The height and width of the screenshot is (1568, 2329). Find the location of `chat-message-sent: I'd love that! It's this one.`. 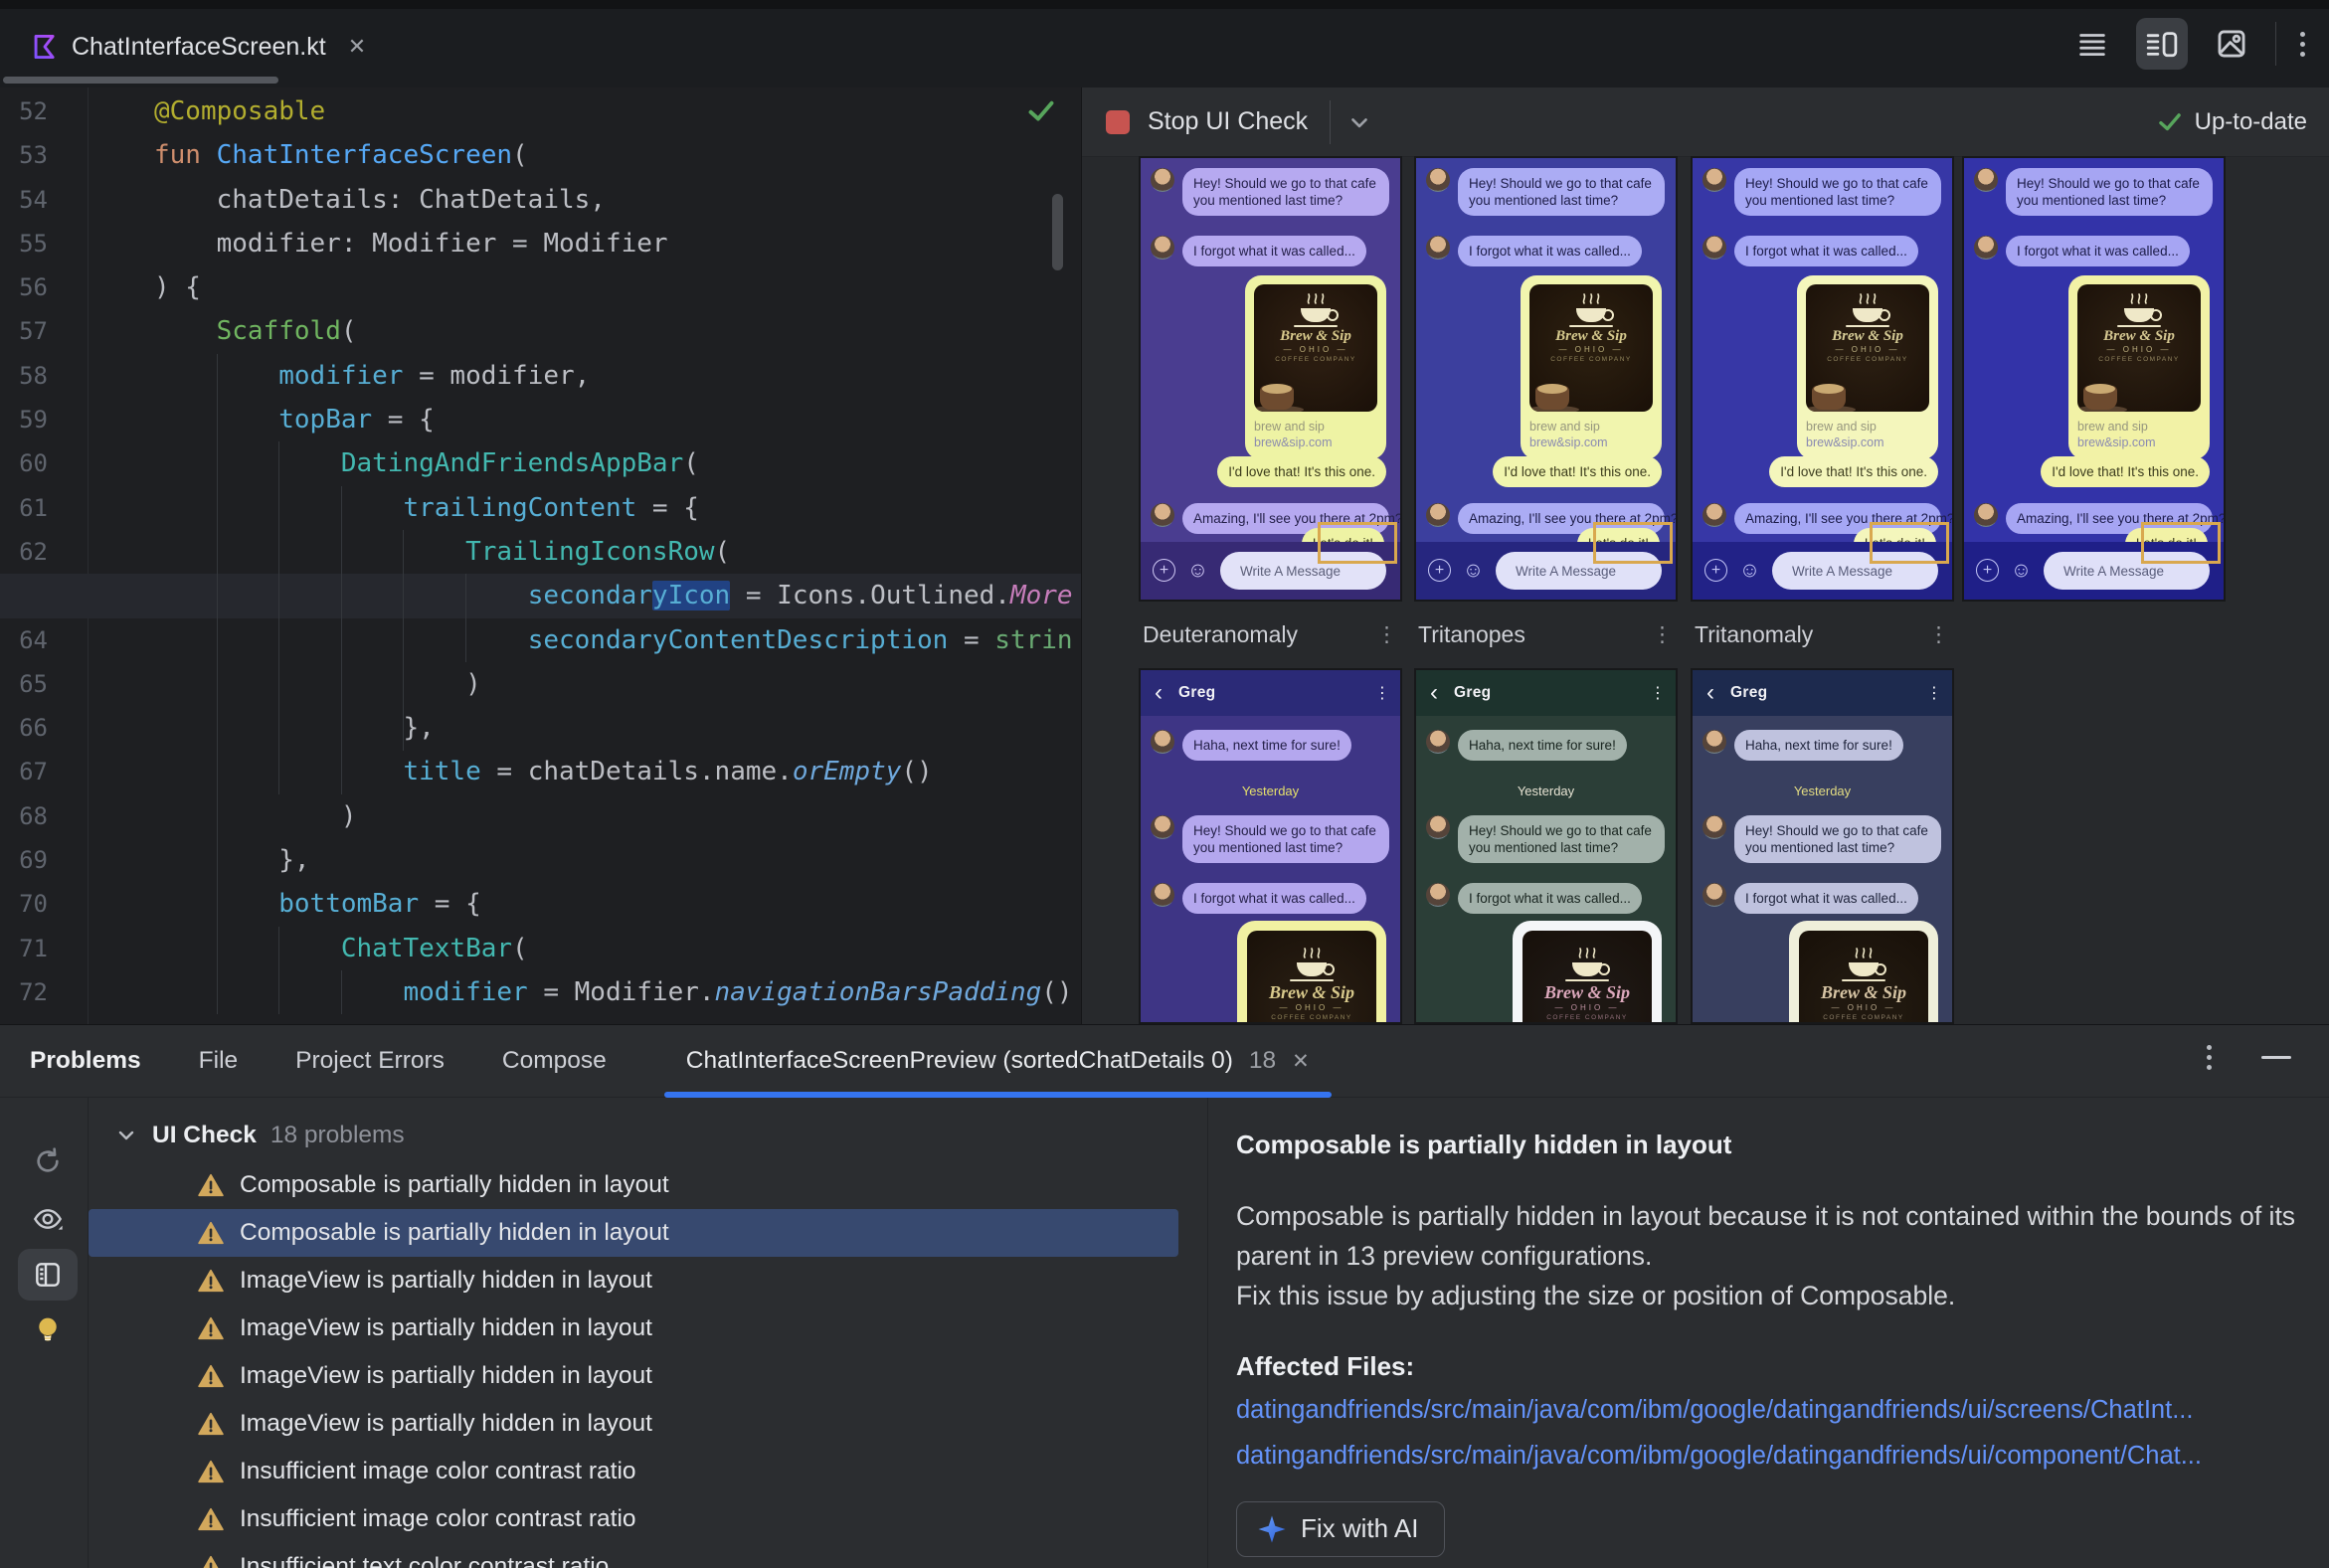

chat-message-sent: I'd love that! It's this one. is located at coordinates (1577, 472).